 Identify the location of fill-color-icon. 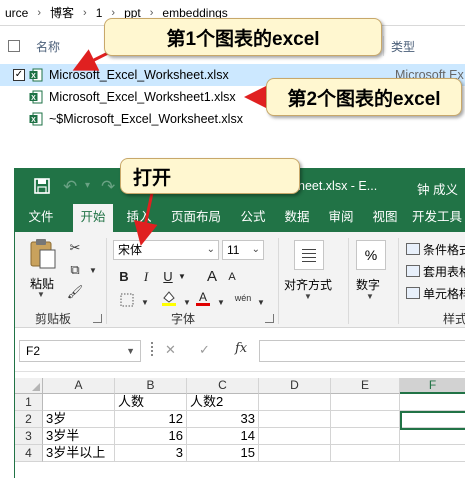
(169, 298).